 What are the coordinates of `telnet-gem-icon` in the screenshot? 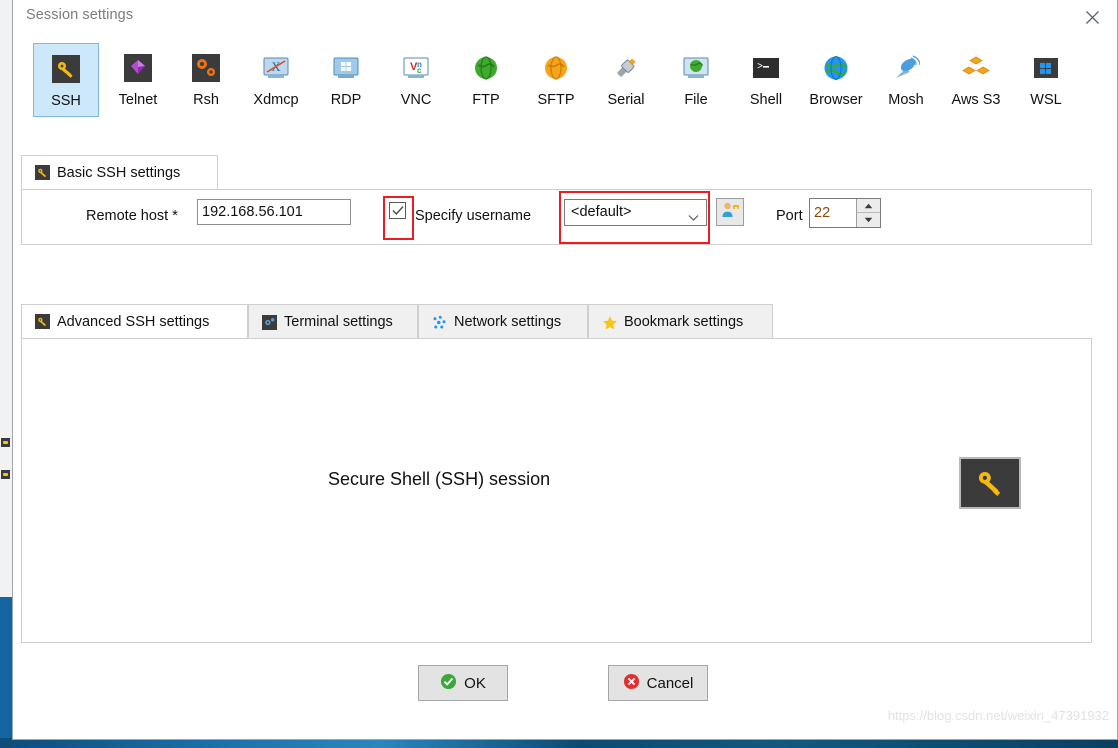 It's located at (138, 68).